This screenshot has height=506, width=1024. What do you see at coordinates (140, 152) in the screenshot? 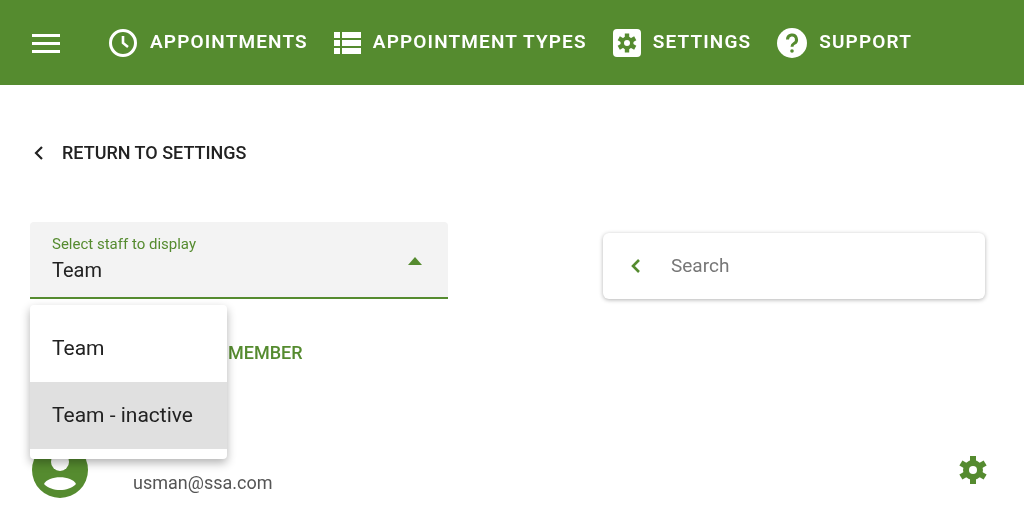
I see `return-link: RETURN TO SETTINGS` at bounding box center [140, 152].